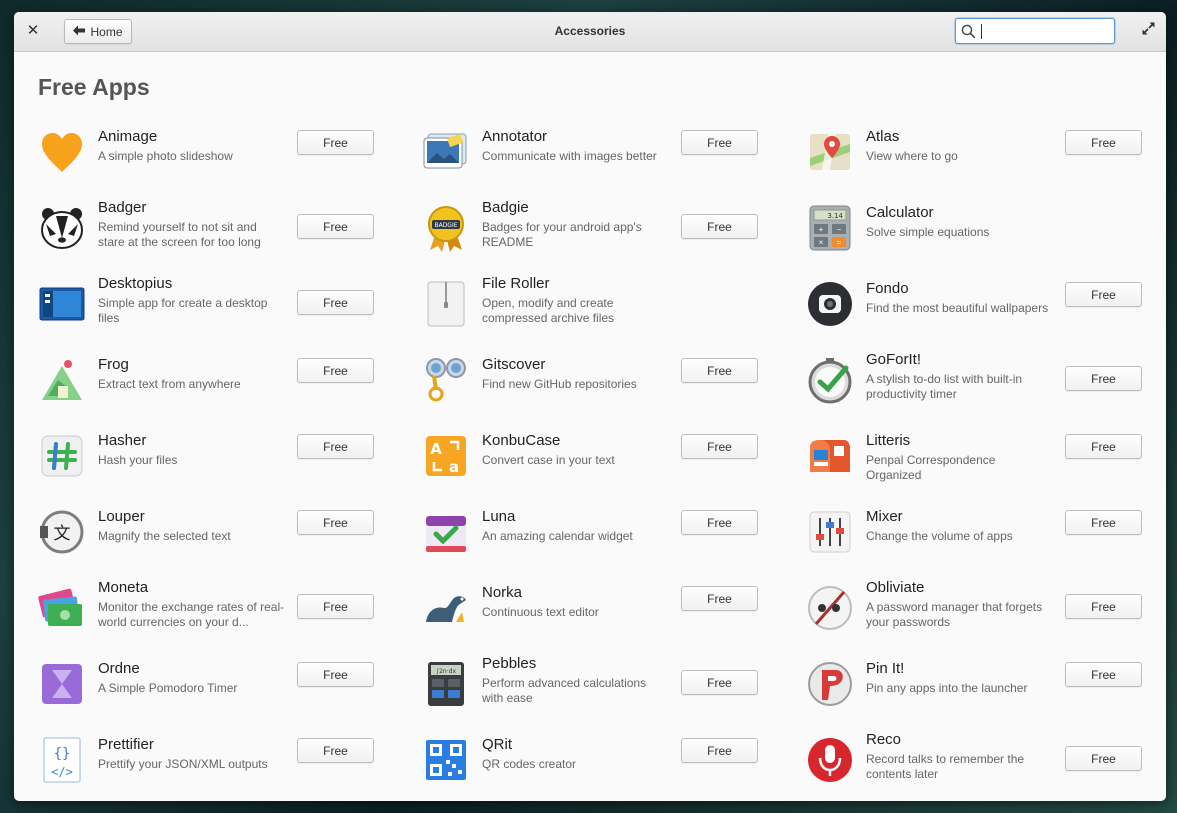 The width and height of the screenshot is (1177, 813). Describe the element at coordinates (576, 526) in the screenshot. I see `app-text: Luna An amazing calendar widget` at that location.